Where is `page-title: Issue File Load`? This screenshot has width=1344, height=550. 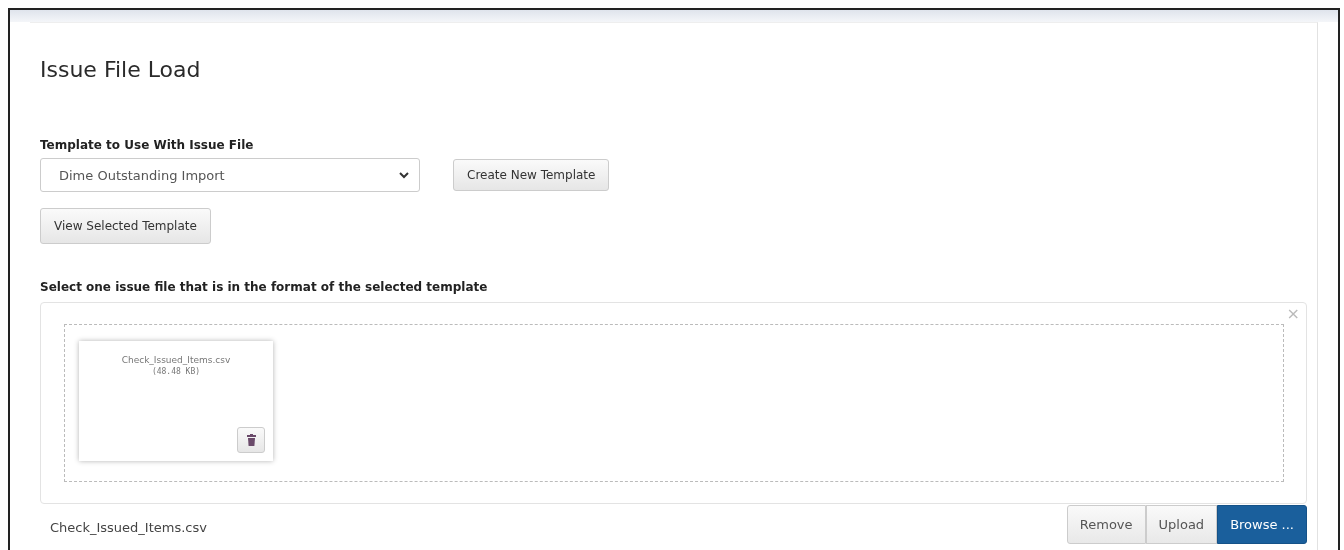 page-title: Issue File Load is located at coordinates (121, 69).